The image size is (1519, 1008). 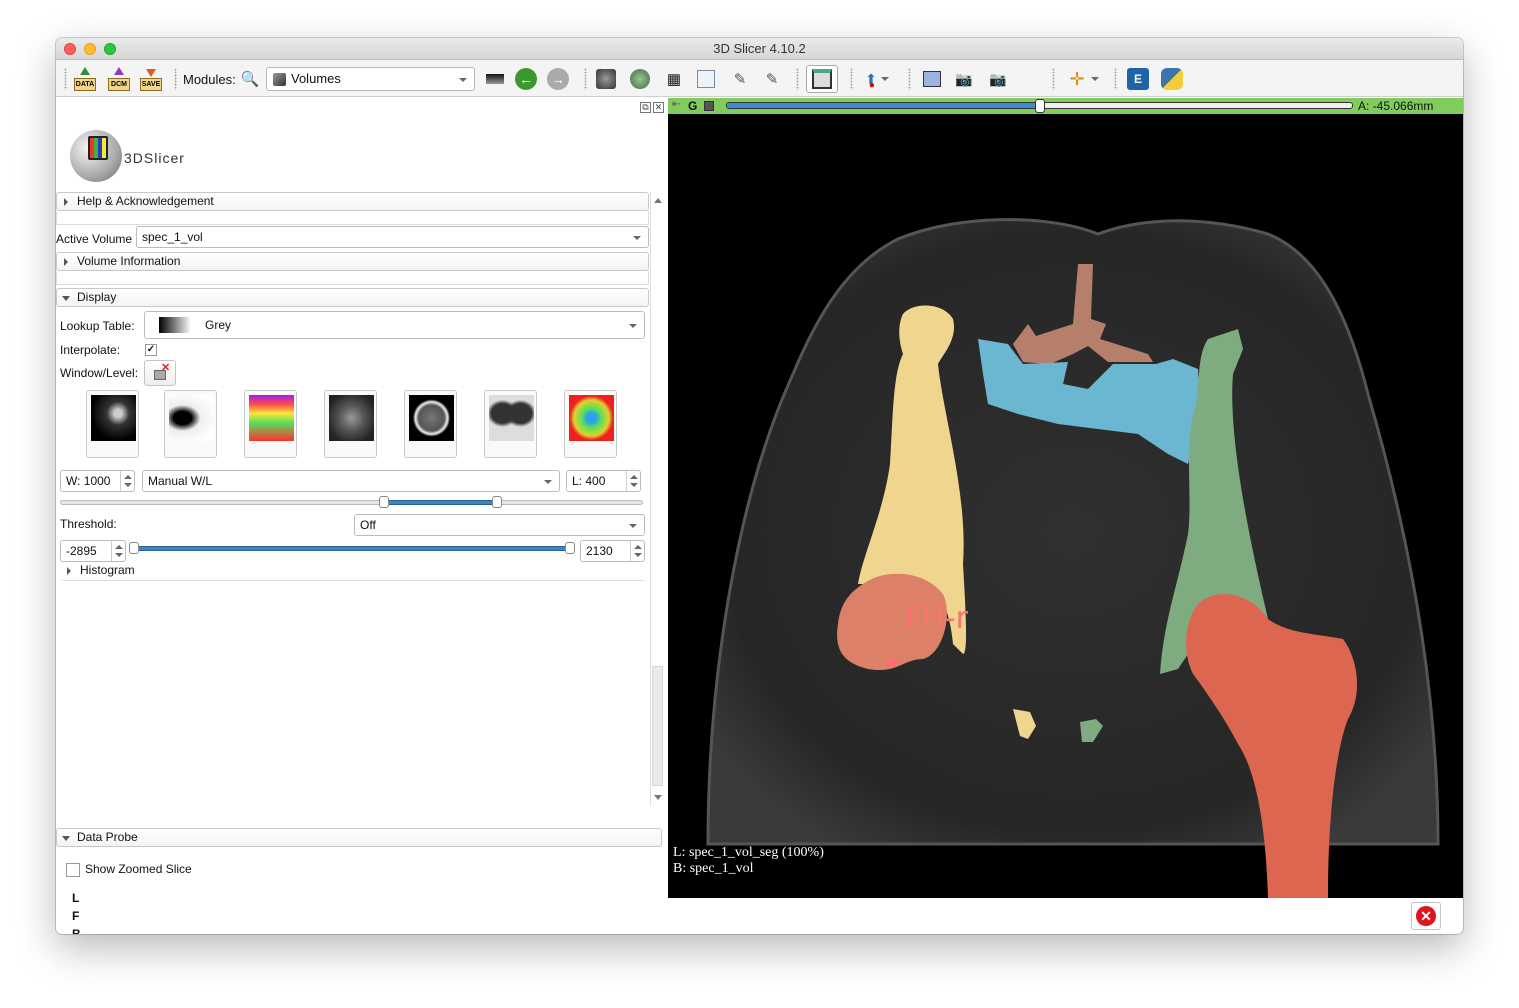 I want to click on markups-module-button, so click(x=706, y=79).